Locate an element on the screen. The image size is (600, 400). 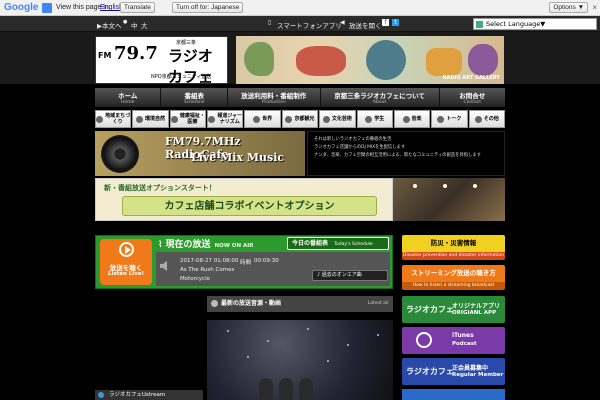
turntable-icon is located at coordinates (120, 154).